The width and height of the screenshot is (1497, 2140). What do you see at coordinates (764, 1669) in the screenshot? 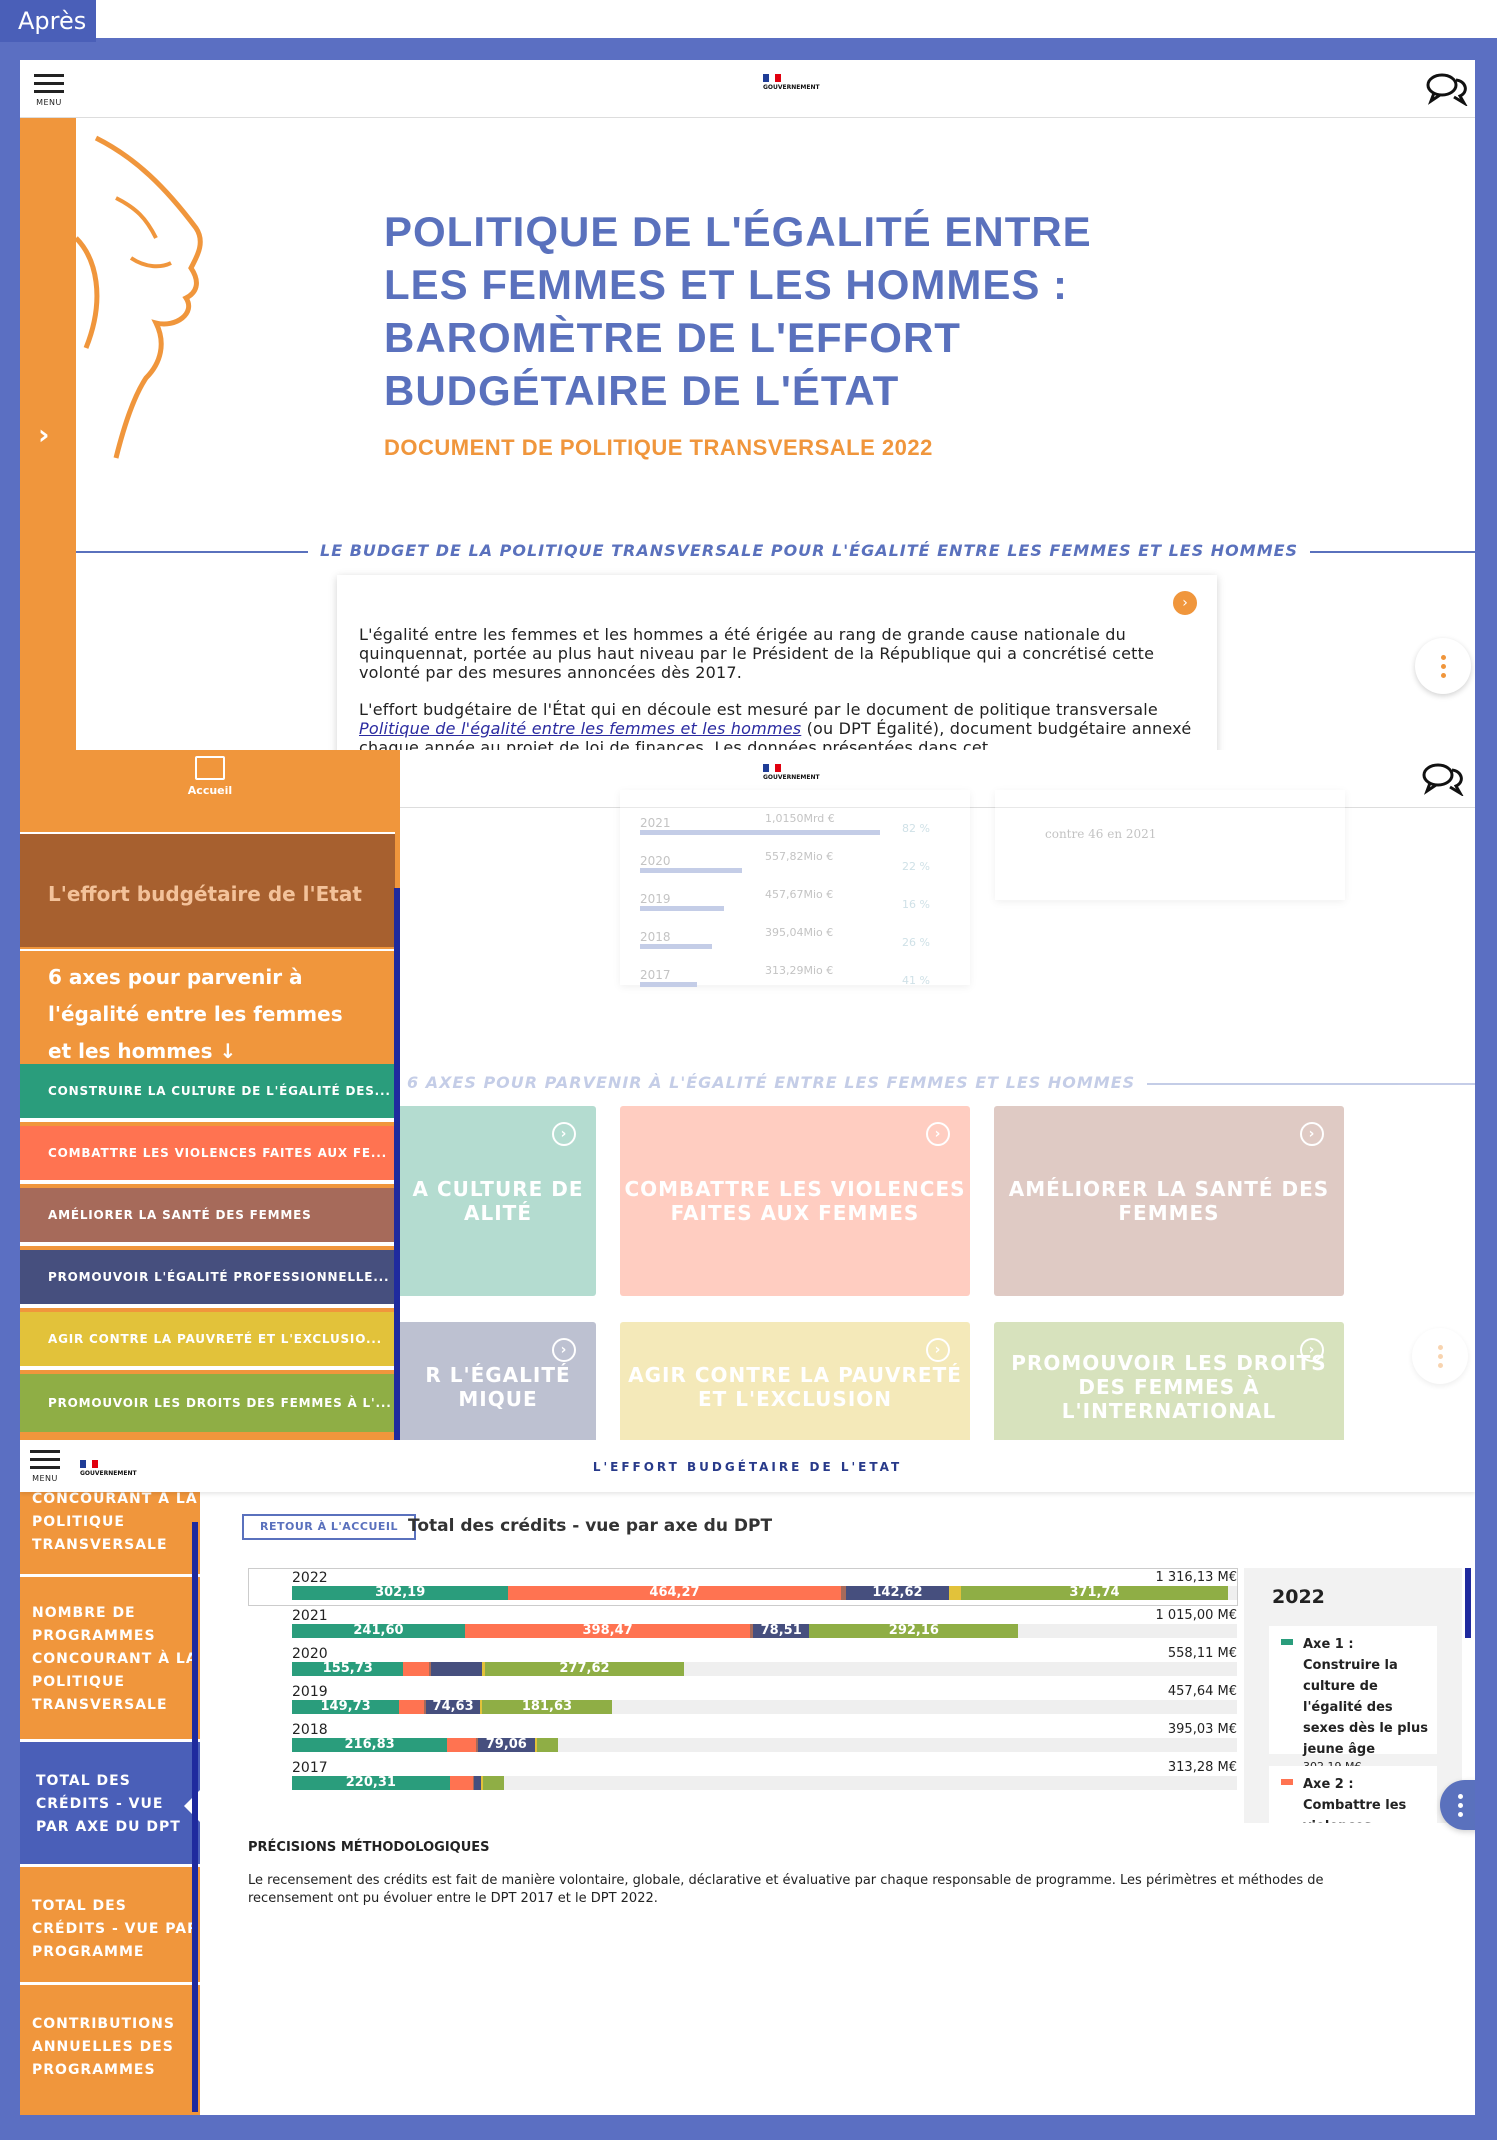
I see `bar-track: 155,73 277,62` at bounding box center [764, 1669].